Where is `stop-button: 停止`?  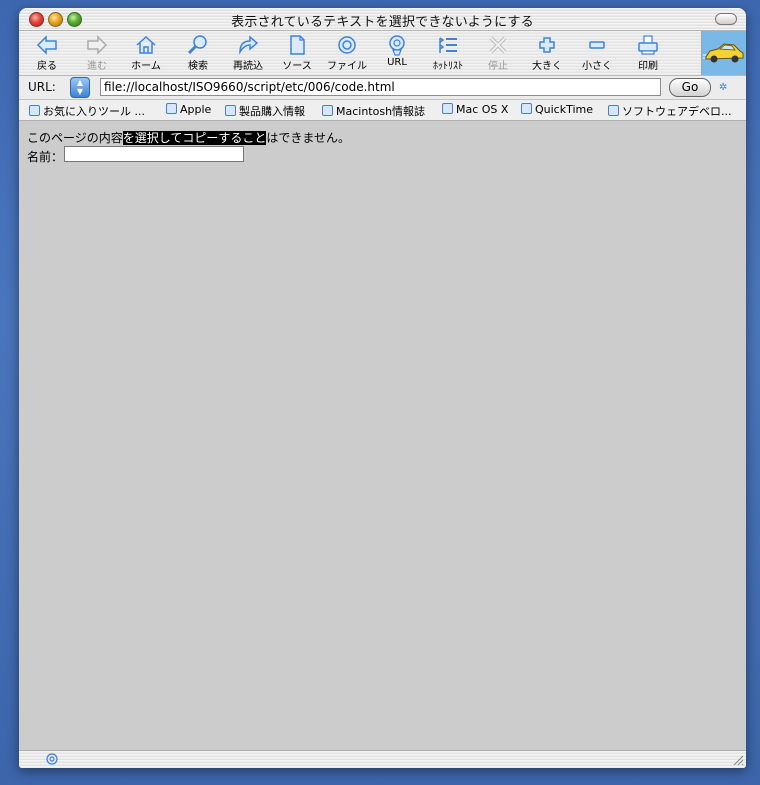 stop-button: 停止 is located at coordinates (498, 53).